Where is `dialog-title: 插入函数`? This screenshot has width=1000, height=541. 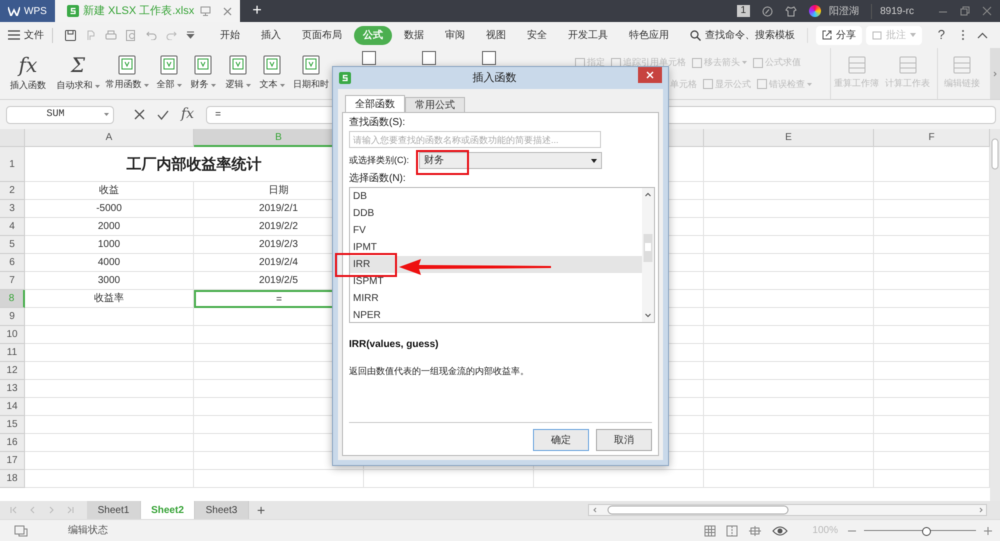 dialog-title: 插入函数 is located at coordinates (495, 78).